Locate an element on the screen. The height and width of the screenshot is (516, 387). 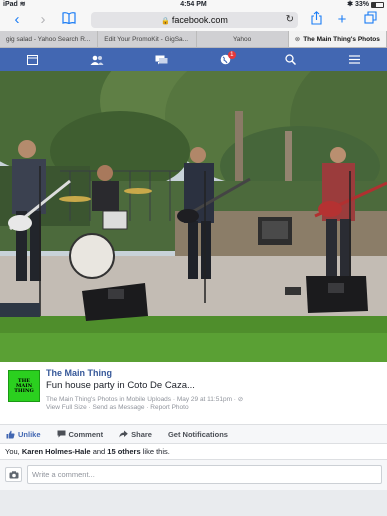
get-notifications-button: Get Notifications is located at coordinates (198, 434).